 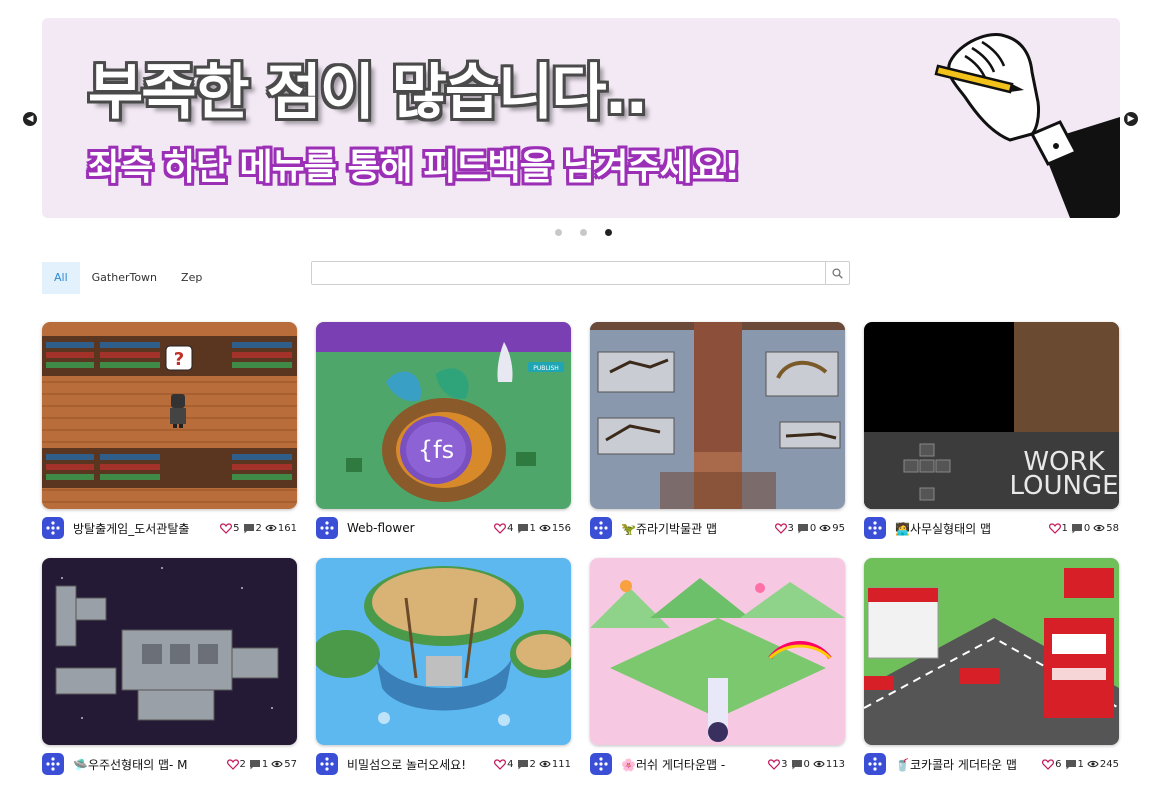 What do you see at coordinates (809, 528) in the screenshot?
I see `map-stats: 3 0 95` at bounding box center [809, 528].